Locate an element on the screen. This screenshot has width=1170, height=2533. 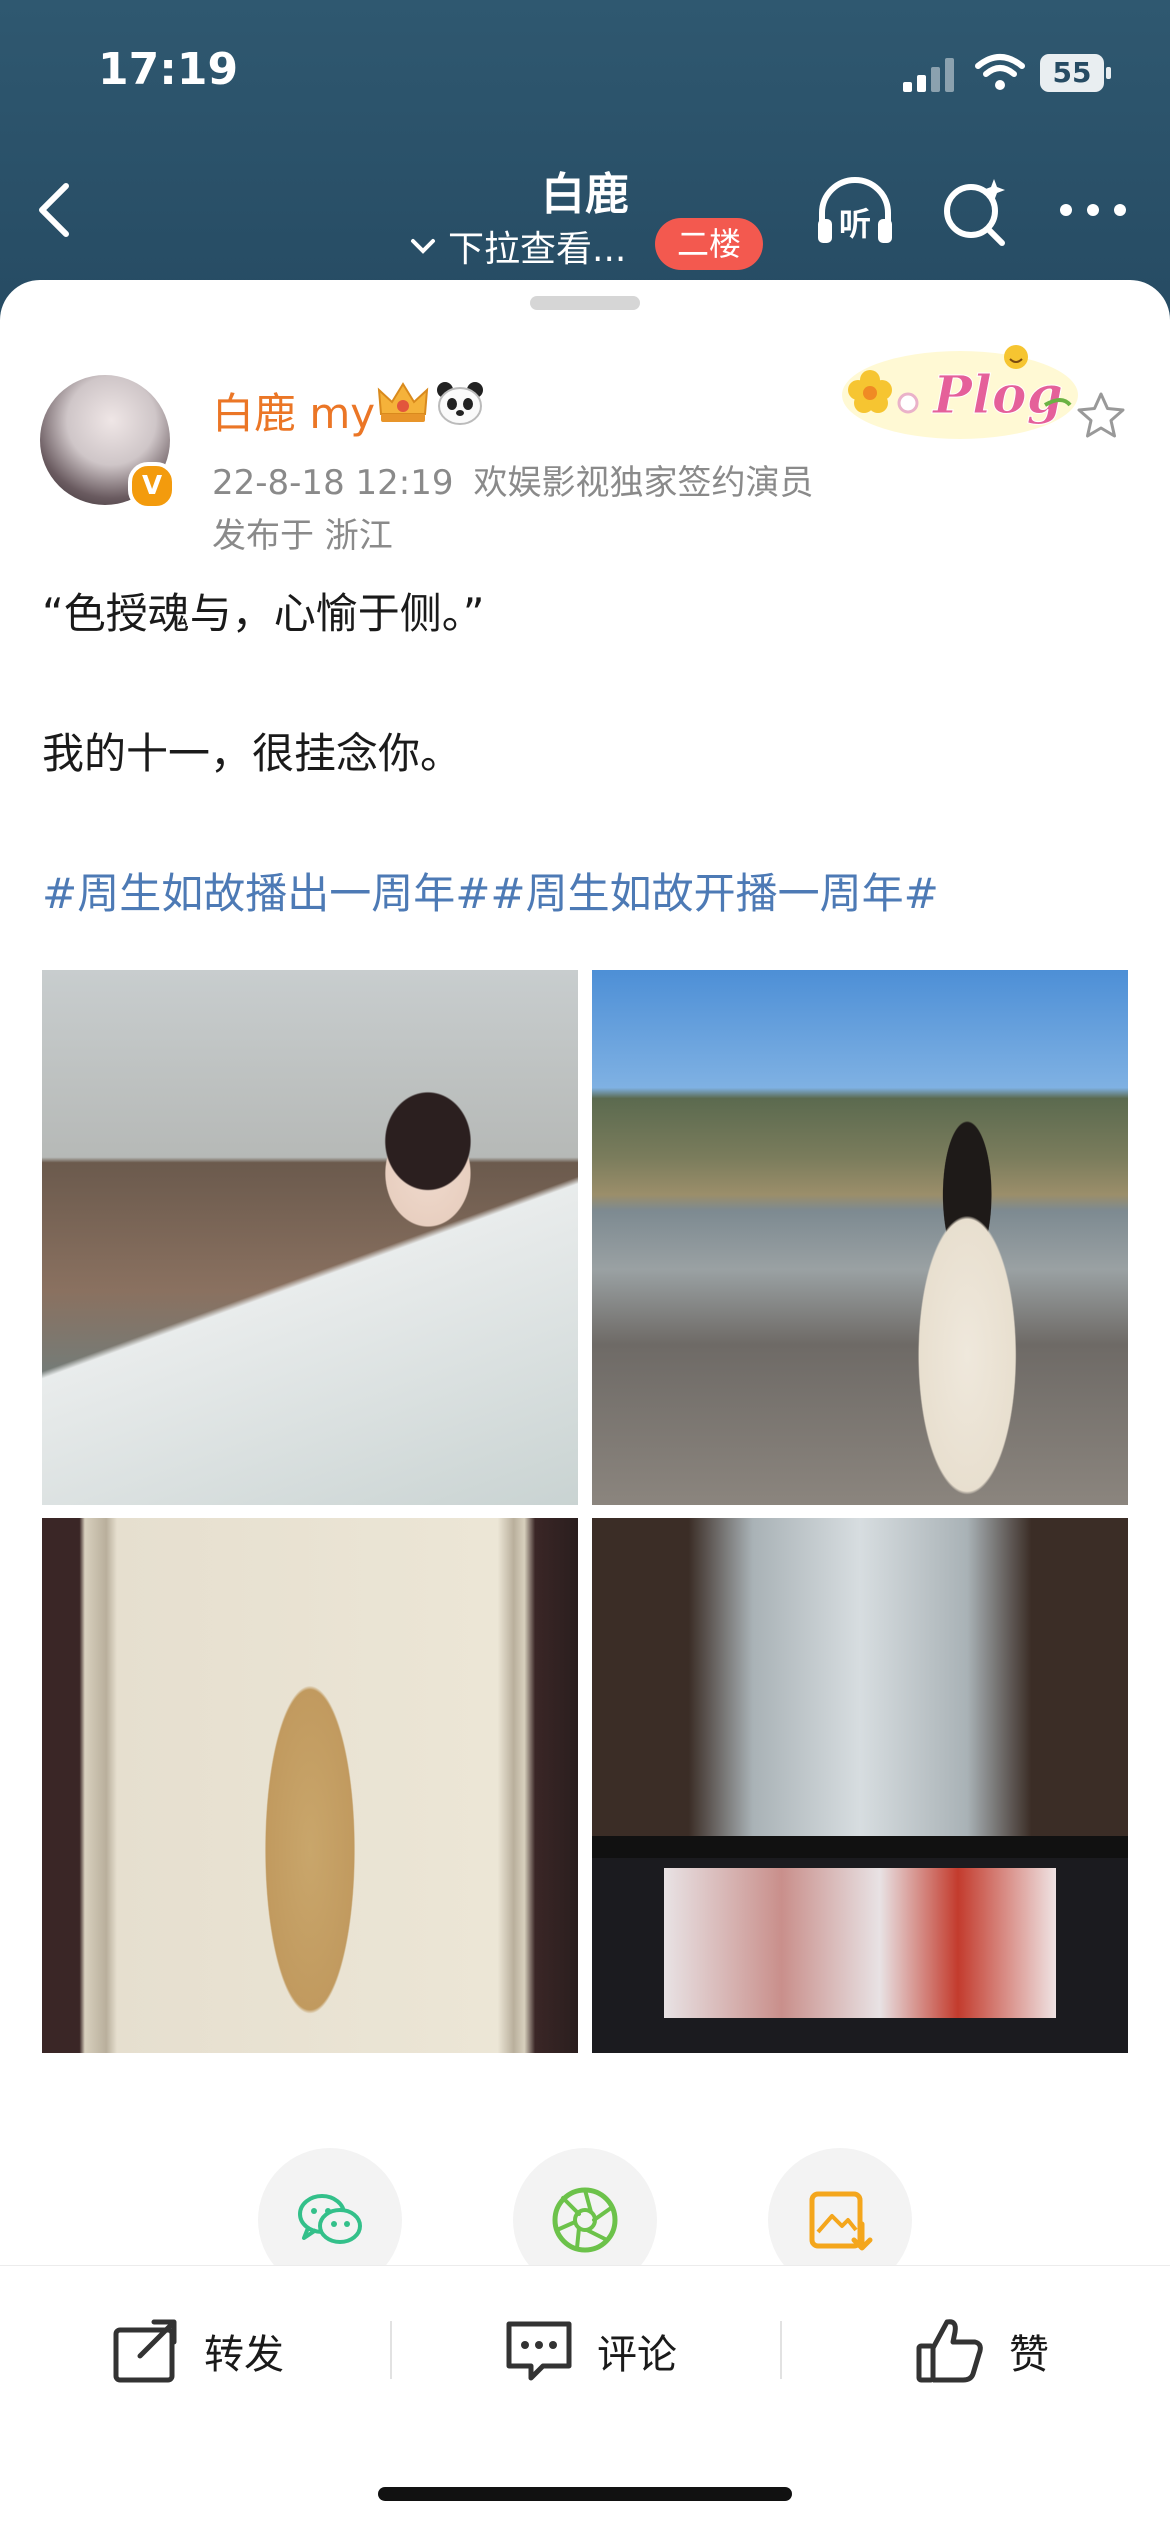
post-hashtags: #周生如故播出一周年##周生如故开播一周年# is located at coordinates (490, 890).